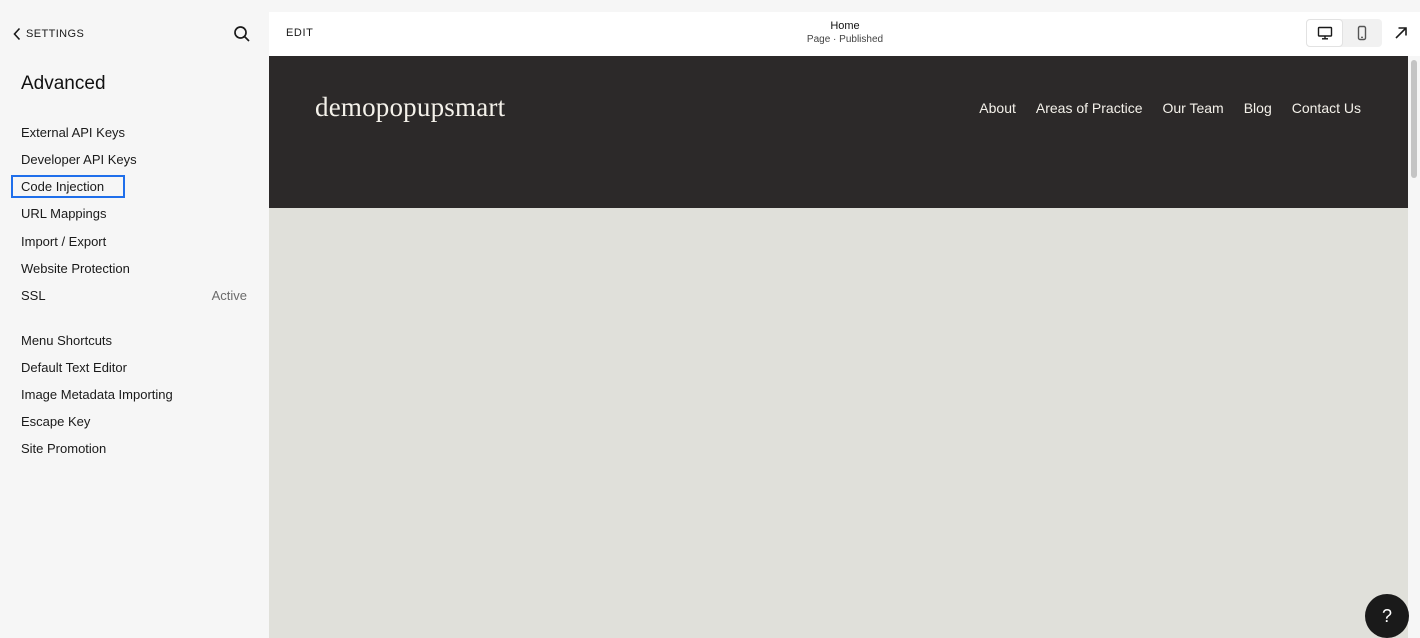 This screenshot has height=638, width=1420. I want to click on menu-item-image-metadata-importing: Image Metadata Importing, so click(134, 394).